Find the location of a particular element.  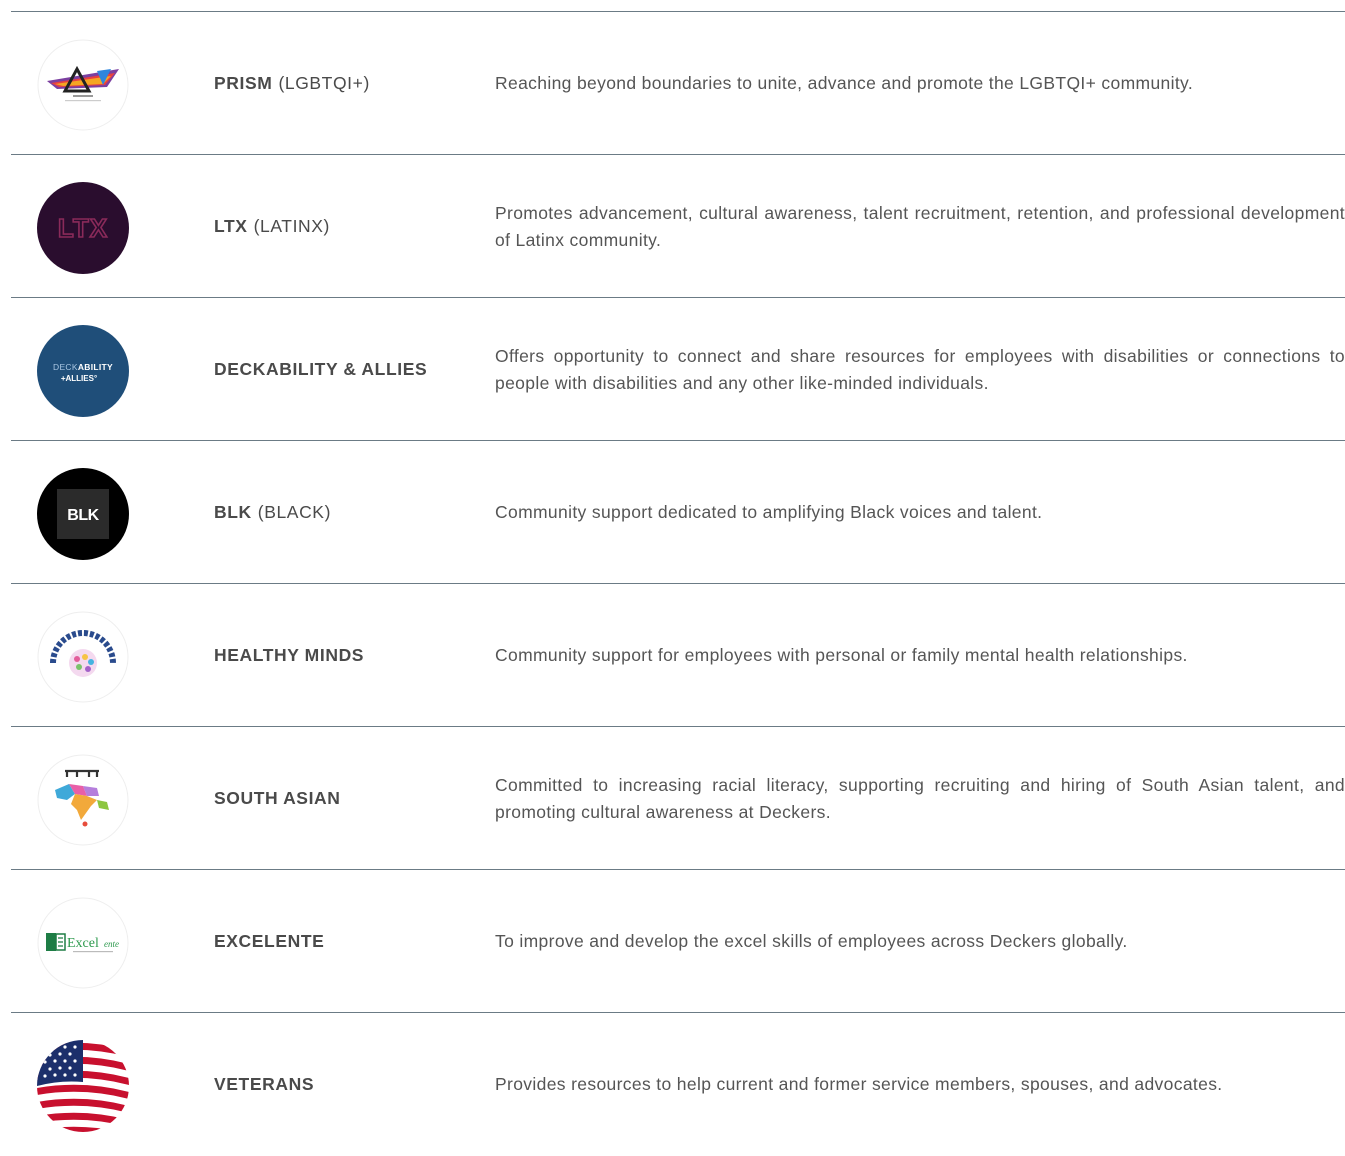

svg-text: LTX is located at coordinates (83, 228).